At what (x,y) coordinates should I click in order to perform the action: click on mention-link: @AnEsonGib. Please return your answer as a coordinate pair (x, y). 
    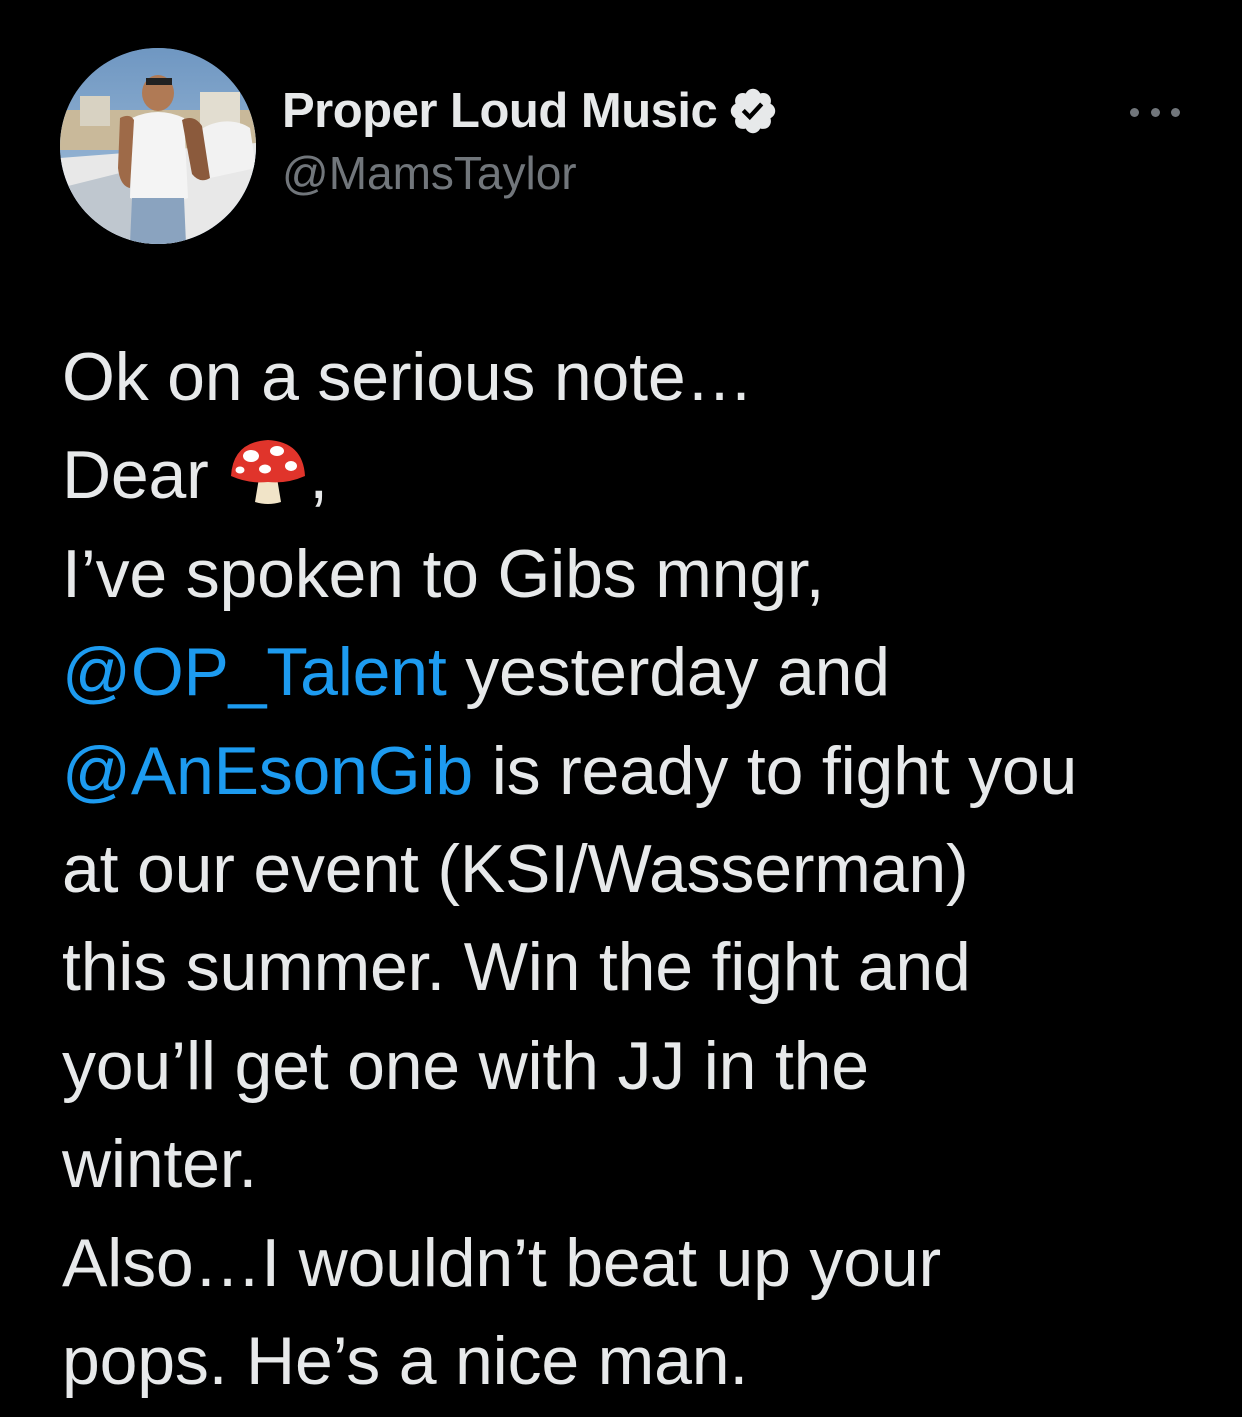
    Looking at the image, I should click on (267, 771).